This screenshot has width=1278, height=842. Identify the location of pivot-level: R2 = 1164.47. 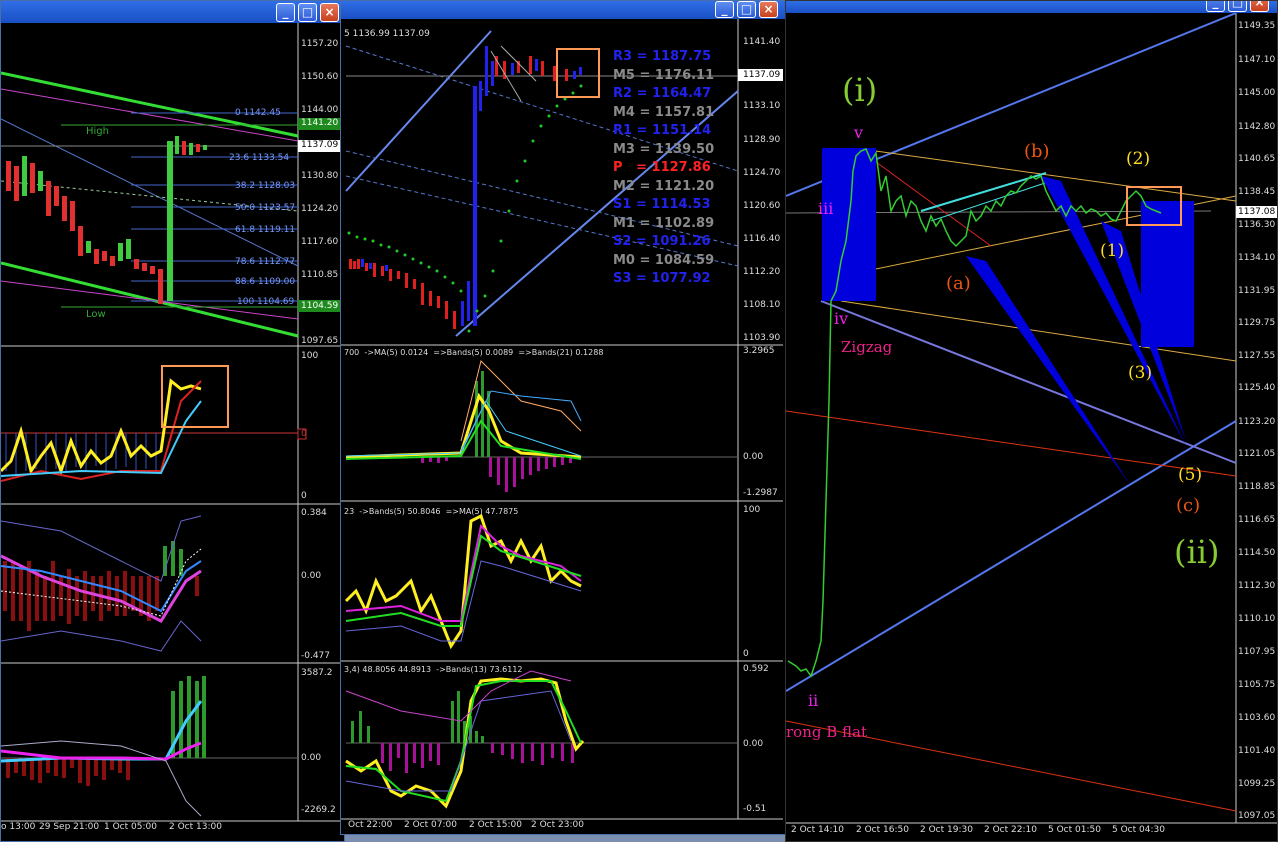
(662, 93).